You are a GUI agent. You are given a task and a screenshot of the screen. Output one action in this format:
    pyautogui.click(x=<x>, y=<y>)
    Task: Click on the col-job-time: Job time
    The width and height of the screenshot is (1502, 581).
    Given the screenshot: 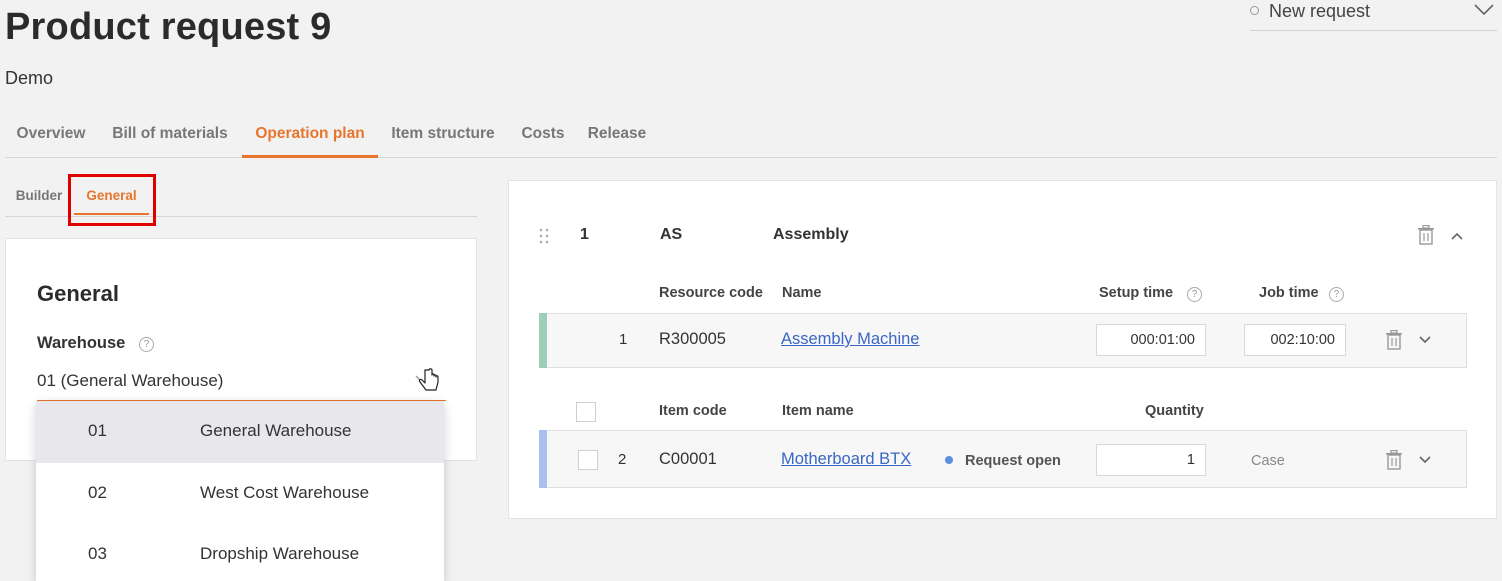 What is the action you would take?
    pyautogui.click(x=1289, y=293)
    